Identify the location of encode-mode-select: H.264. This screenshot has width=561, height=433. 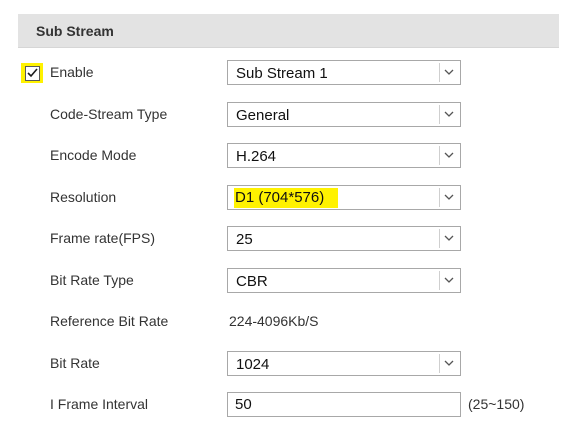
(344, 155).